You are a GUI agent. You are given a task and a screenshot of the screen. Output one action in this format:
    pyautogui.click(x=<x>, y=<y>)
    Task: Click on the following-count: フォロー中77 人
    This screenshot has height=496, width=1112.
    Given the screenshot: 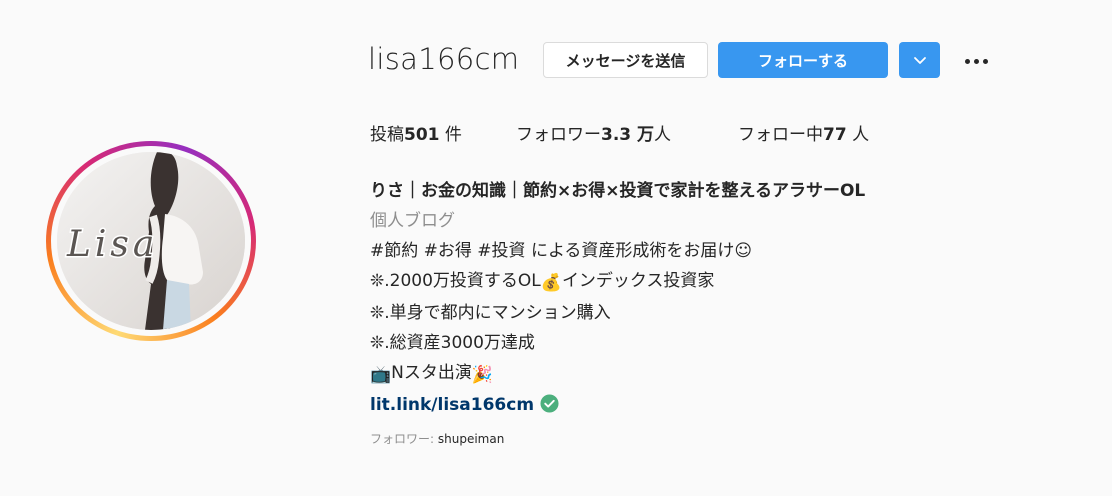 What is the action you would take?
    pyautogui.click(x=803, y=132)
    